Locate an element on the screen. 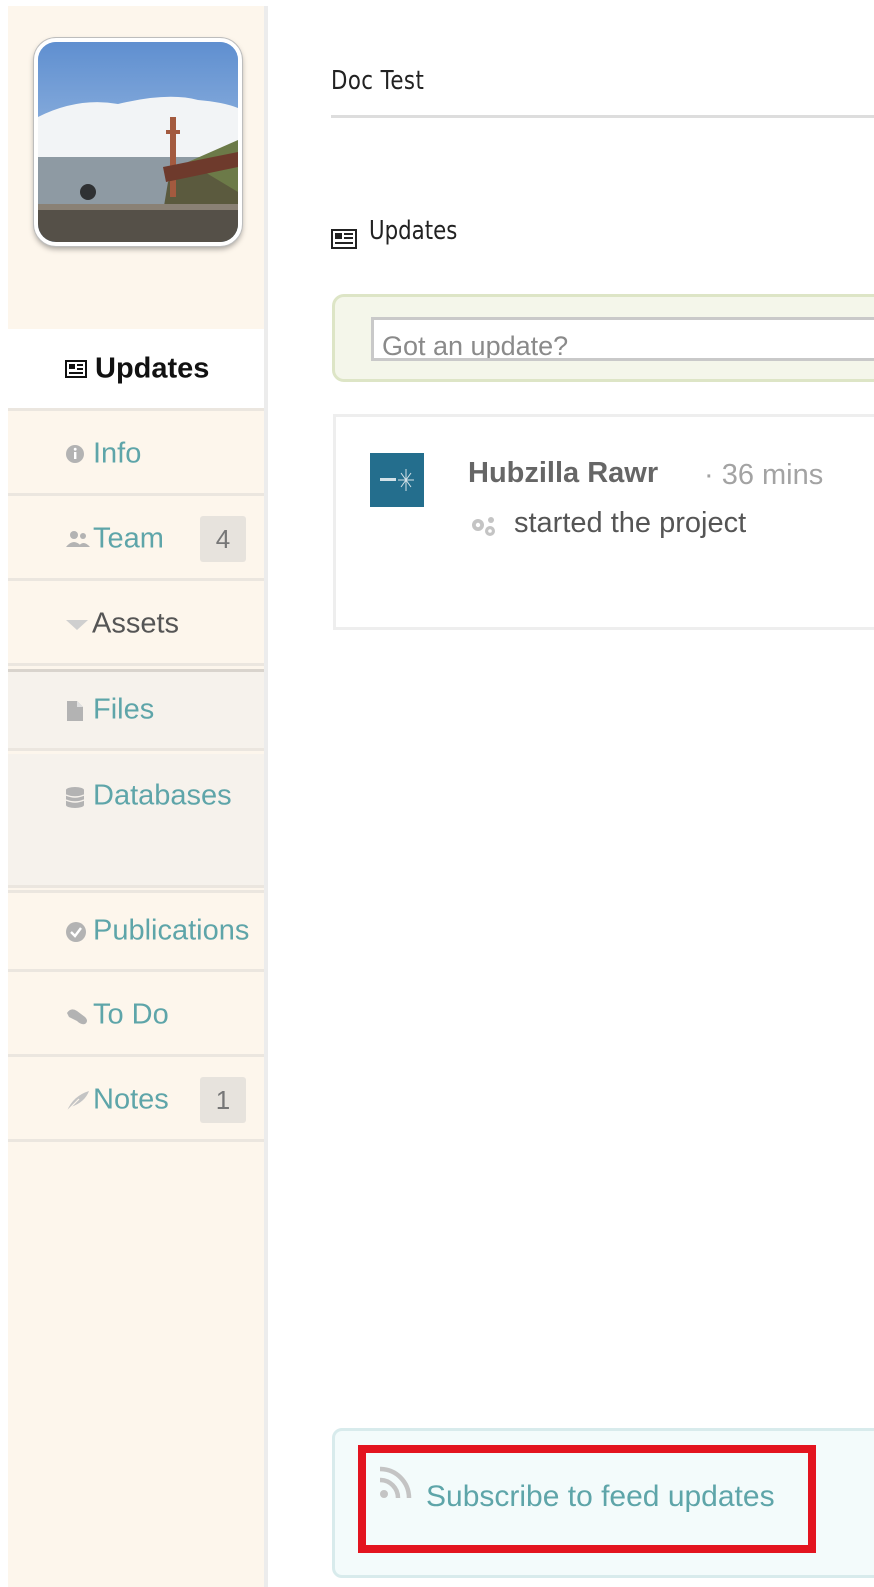 This screenshot has height=1587, width=874. sidebar-item-updates: Updates is located at coordinates (136, 370).